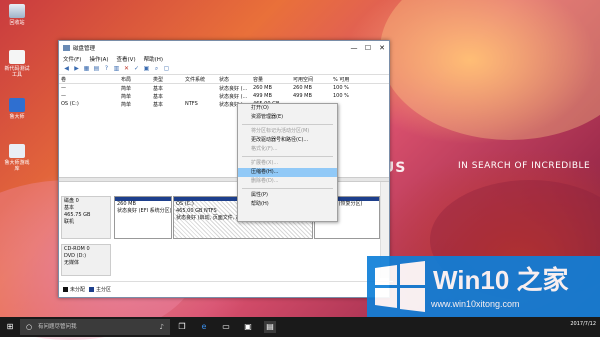  I want to click on window-title: 磁盘管理, so click(84, 48).